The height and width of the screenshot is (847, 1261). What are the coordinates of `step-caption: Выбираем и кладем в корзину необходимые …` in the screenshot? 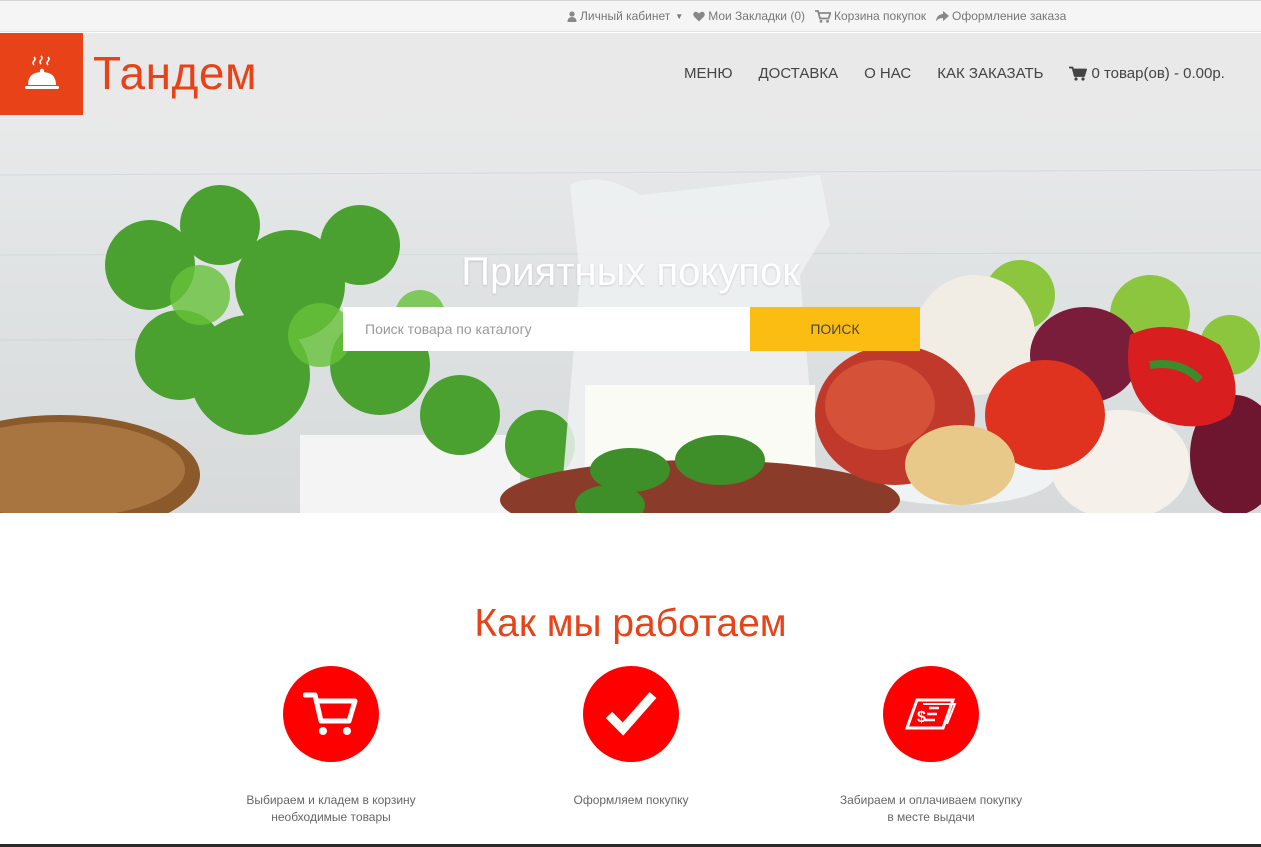 It's located at (331, 809).